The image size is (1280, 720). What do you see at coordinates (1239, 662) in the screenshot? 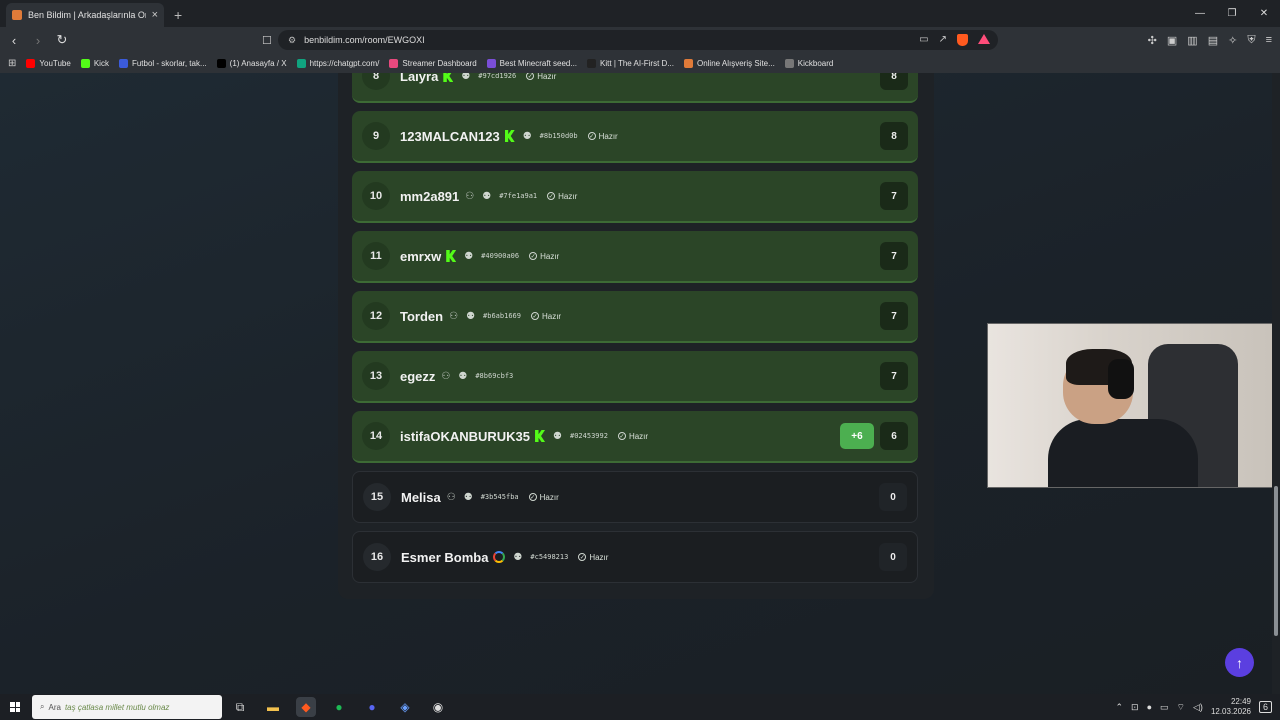
I see `scroll-to-top-button: ↑` at bounding box center [1239, 662].